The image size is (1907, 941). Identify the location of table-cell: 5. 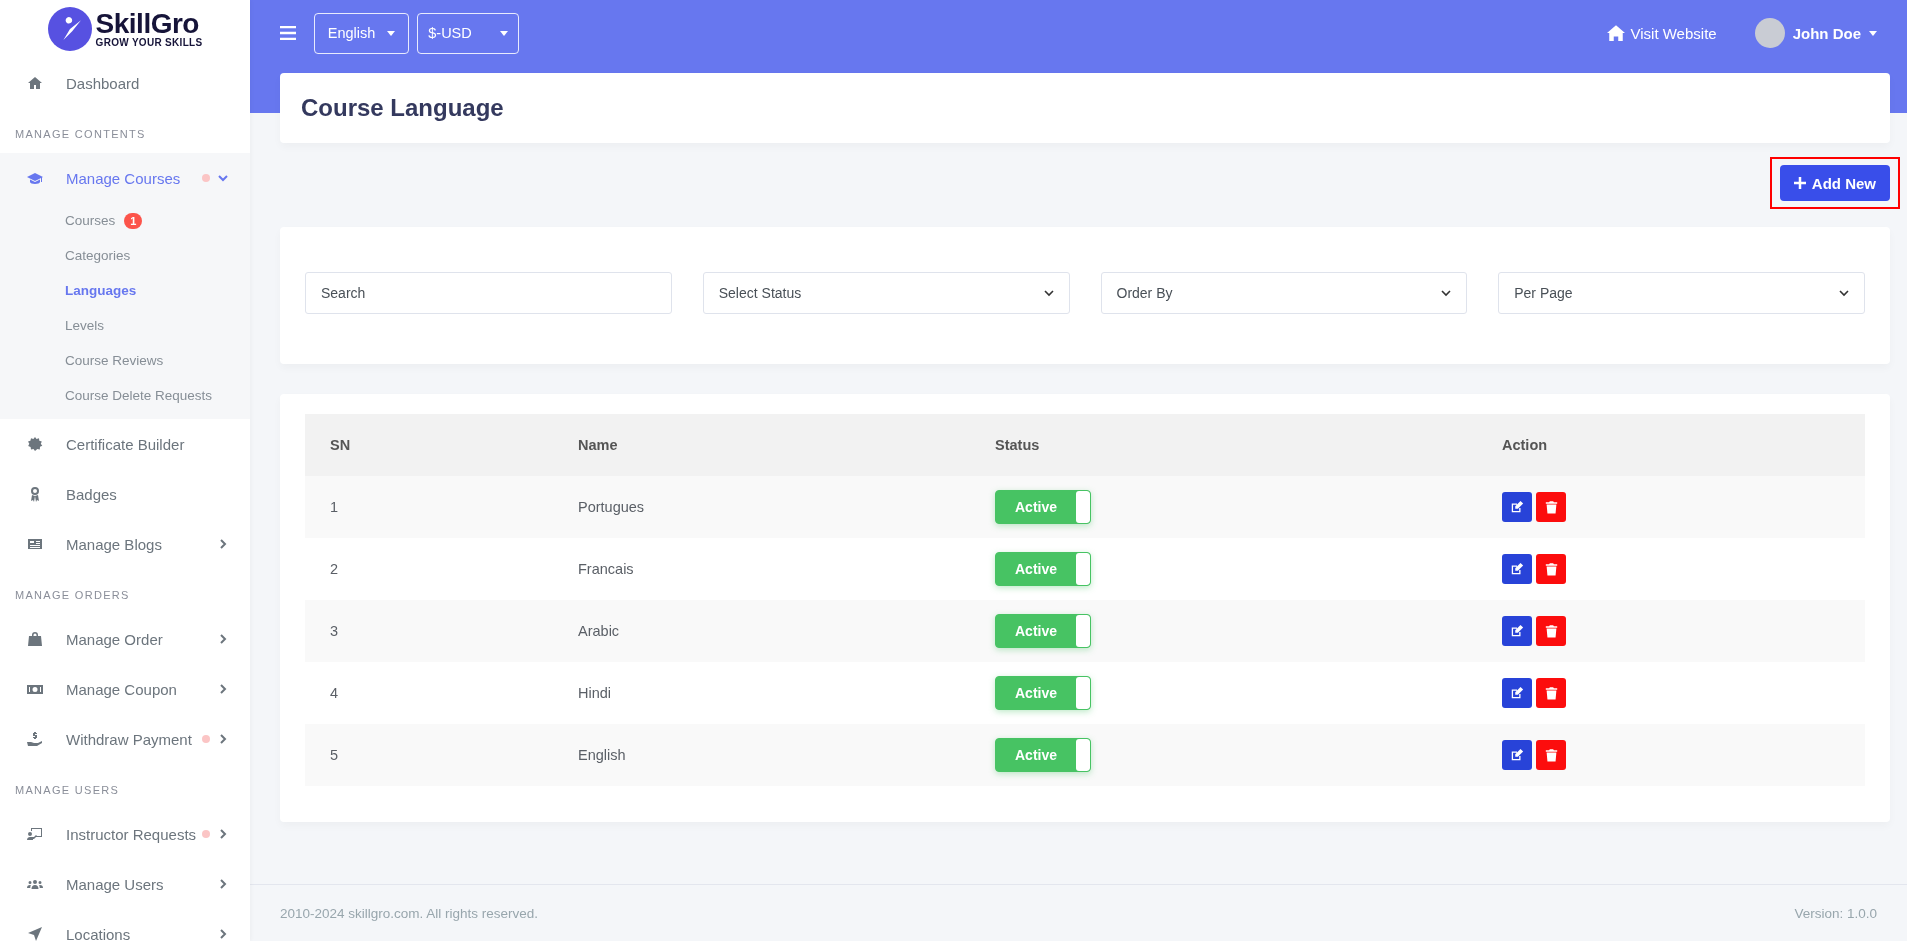
(334, 755).